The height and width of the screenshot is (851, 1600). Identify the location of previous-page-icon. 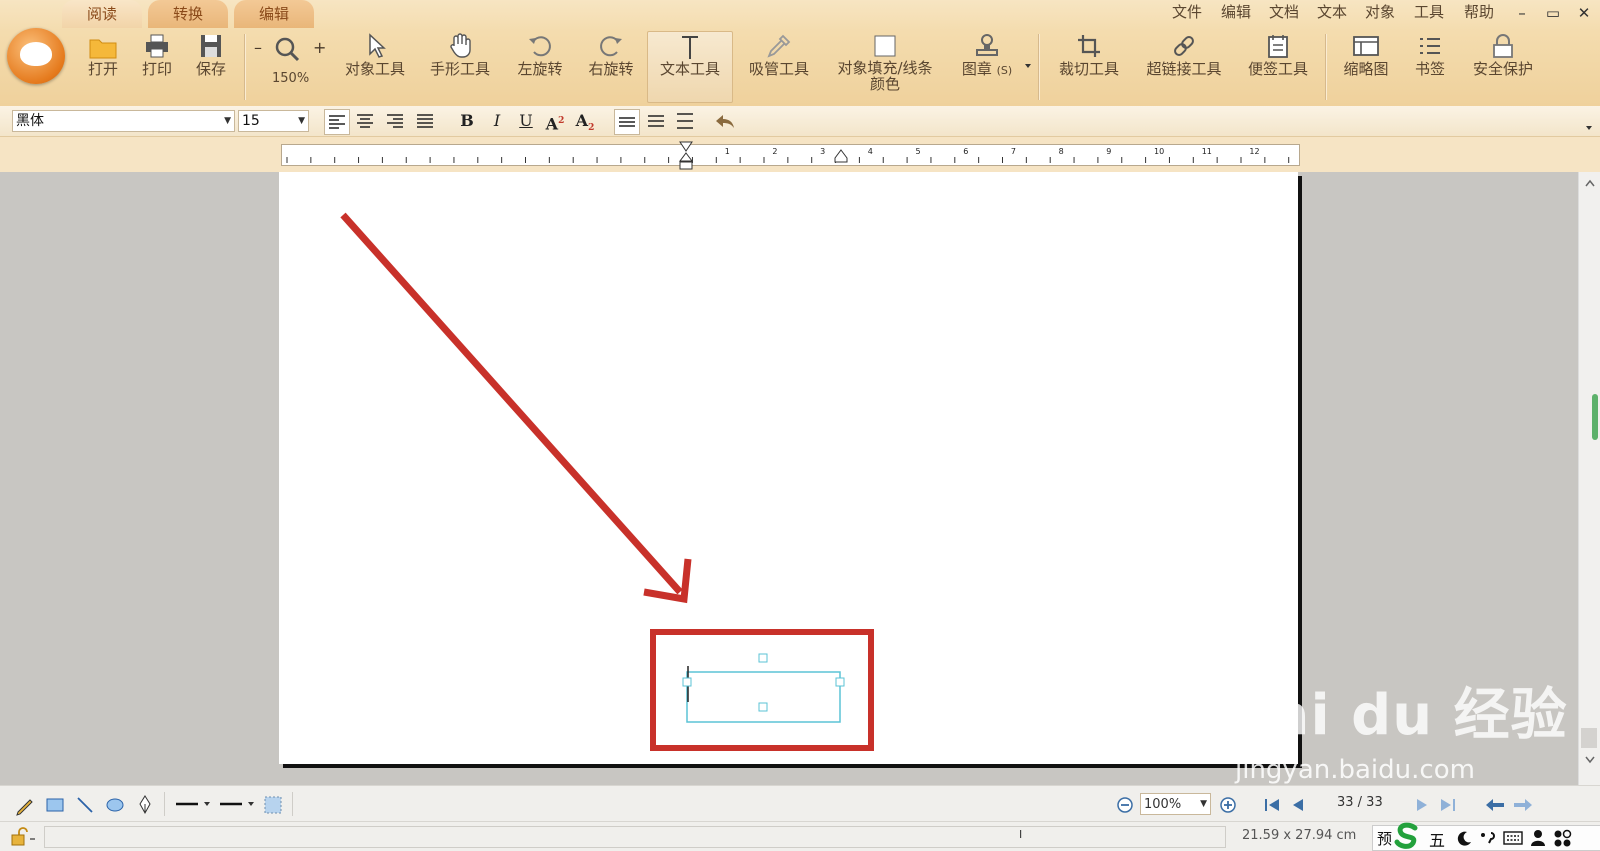
(1298, 805).